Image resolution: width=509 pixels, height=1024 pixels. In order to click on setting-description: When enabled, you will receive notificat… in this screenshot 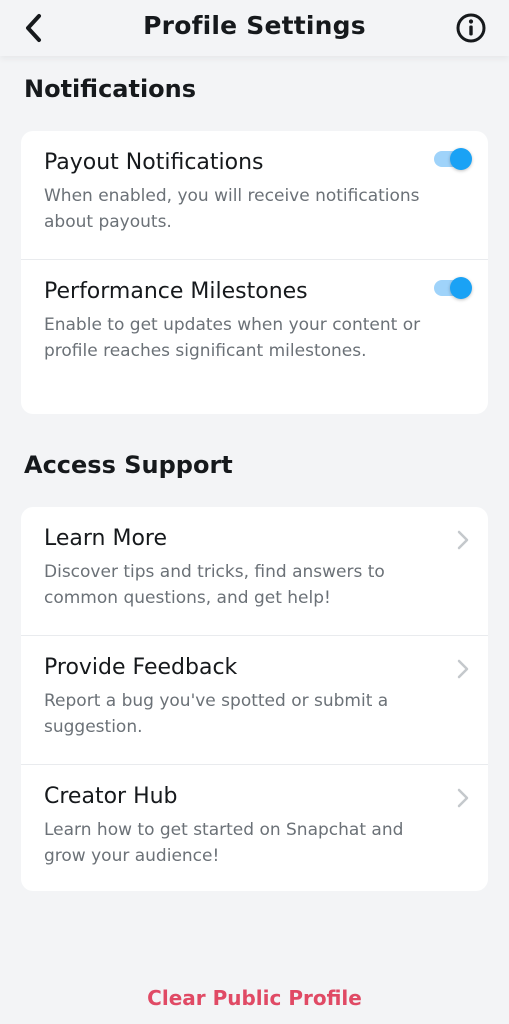, I will do `click(232, 209)`.